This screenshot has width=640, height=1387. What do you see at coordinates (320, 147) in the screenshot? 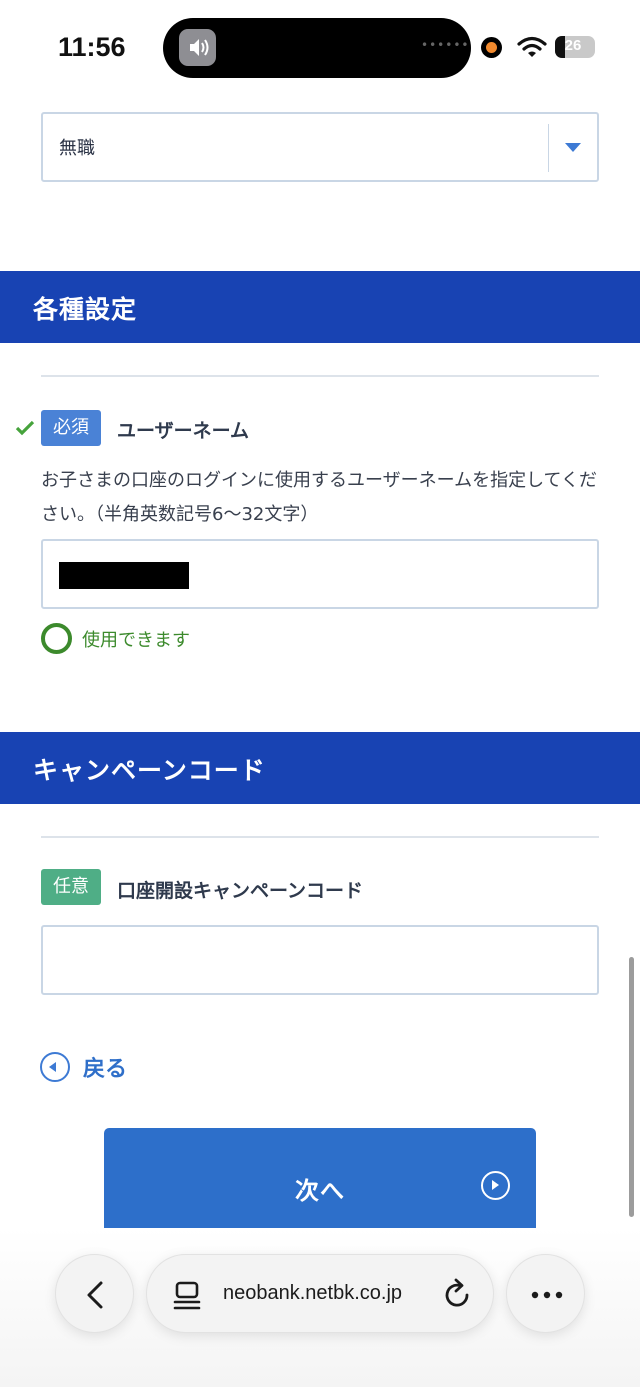
I see `occupation-select: 無職` at bounding box center [320, 147].